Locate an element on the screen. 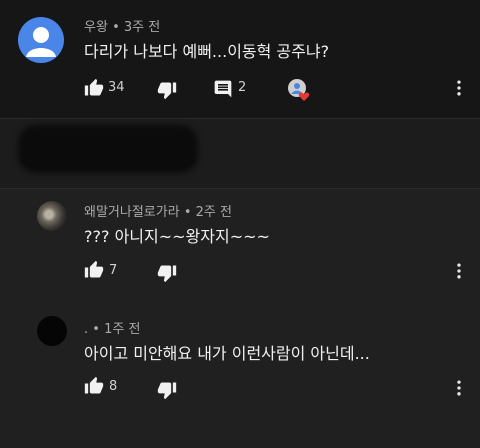 This screenshot has width=480, height=448. default-avatar-icon is located at coordinates (41, 42).